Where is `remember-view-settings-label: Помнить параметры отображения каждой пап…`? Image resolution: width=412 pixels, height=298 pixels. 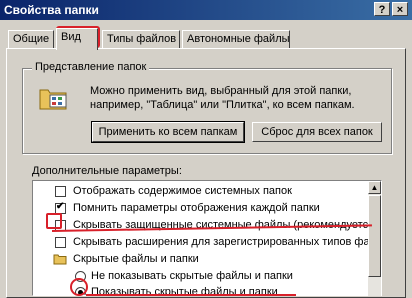
remember-view-settings-label: Помнить параметры отображения каждой пап… is located at coordinates (196, 208).